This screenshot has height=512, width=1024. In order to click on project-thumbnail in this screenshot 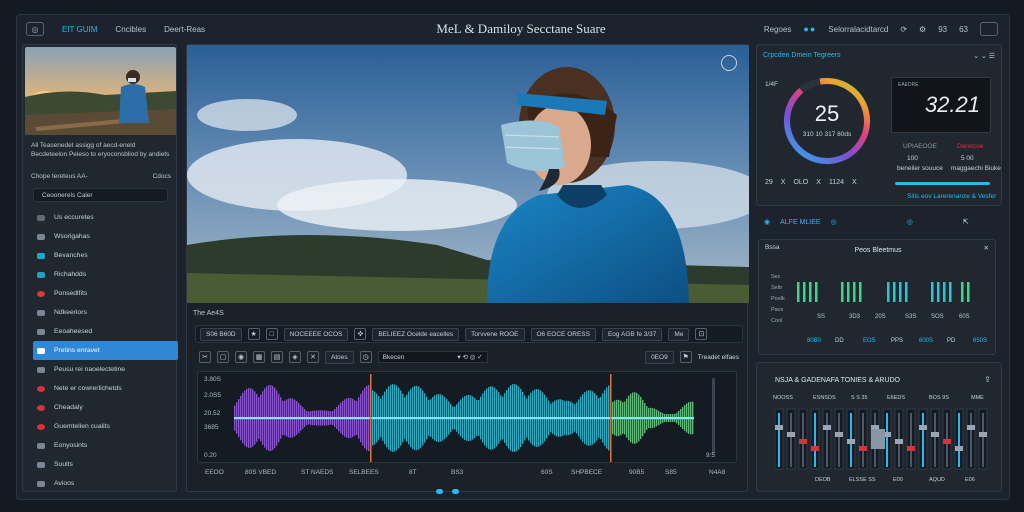, I will do `click(100, 91)`.